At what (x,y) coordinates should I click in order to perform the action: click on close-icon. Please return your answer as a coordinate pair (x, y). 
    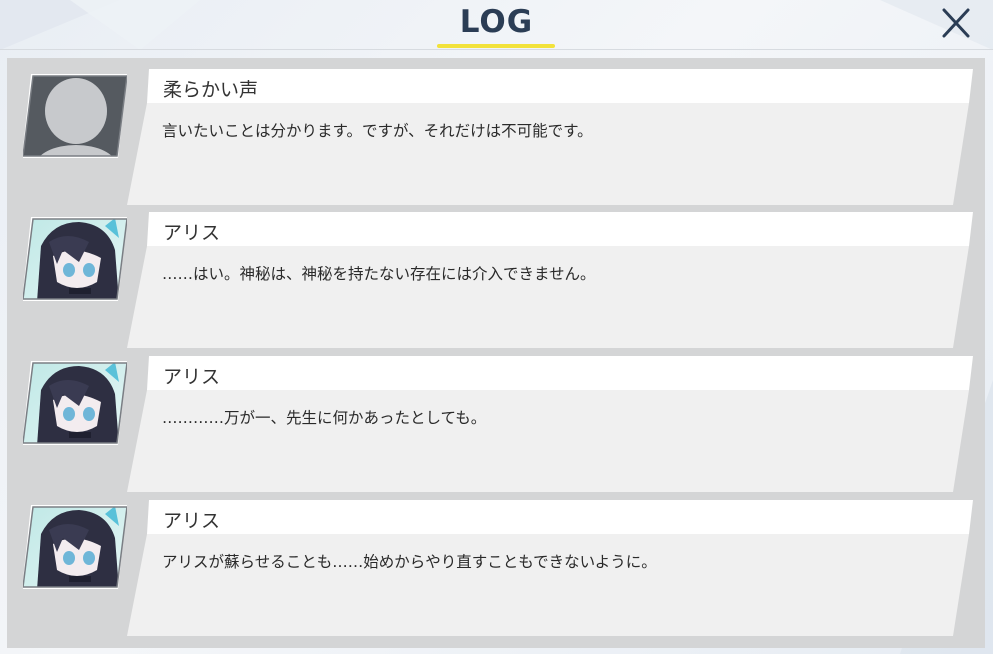
    Looking at the image, I should click on (956, 23).